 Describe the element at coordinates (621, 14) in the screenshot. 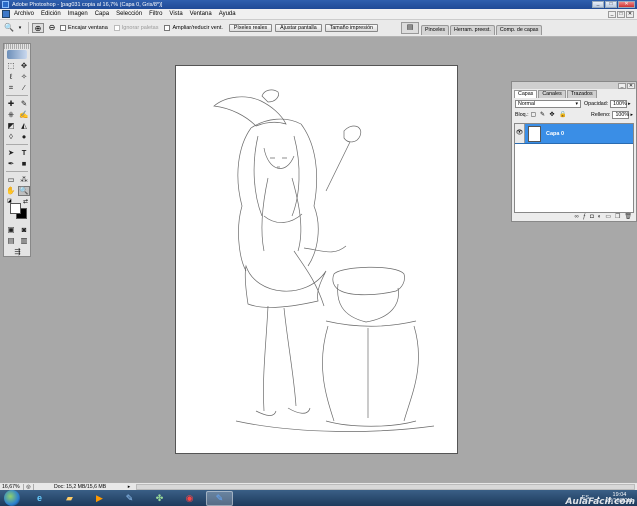

I see `doc-restore-button: □` at that location.